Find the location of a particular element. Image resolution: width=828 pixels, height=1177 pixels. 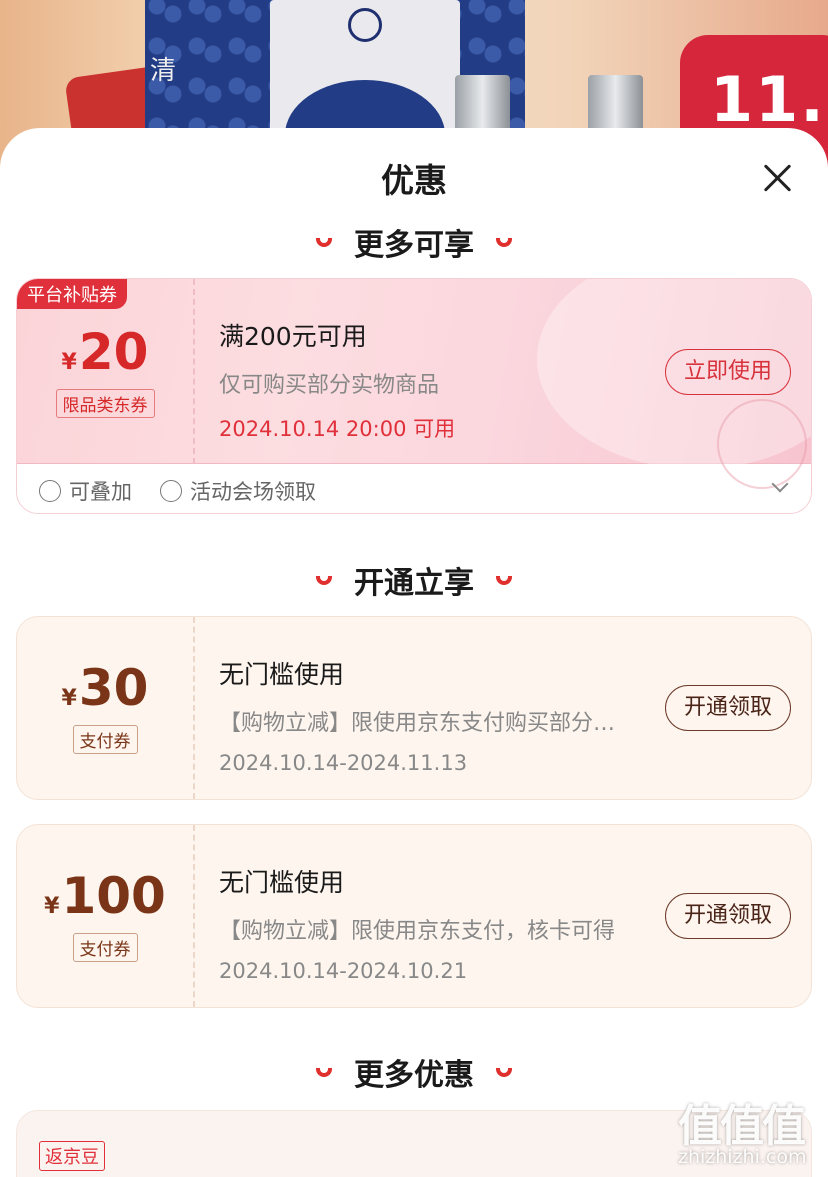

section-title-more-enjoy: 更多可享 is located at coordinates (414, 242).